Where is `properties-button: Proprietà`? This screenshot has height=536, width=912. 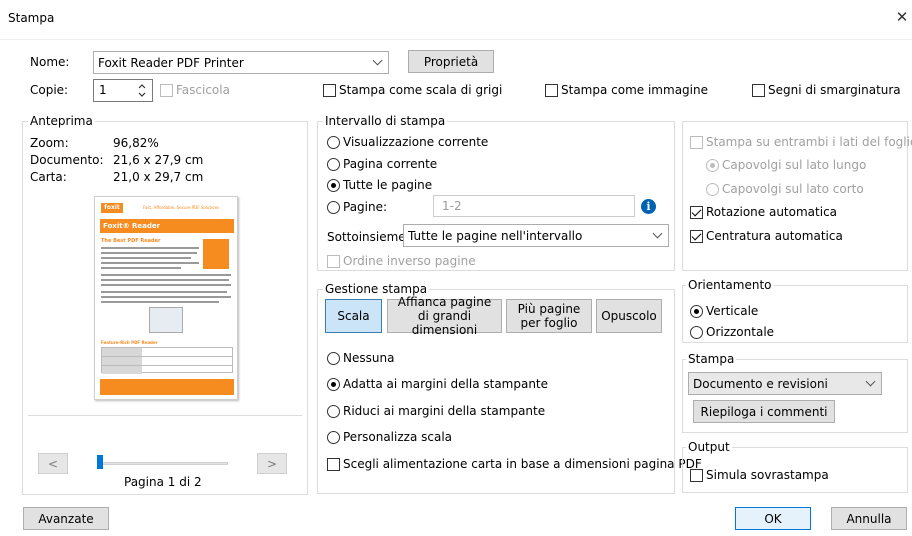 properties-button: Proprietà is located at coordinates (451, 61).